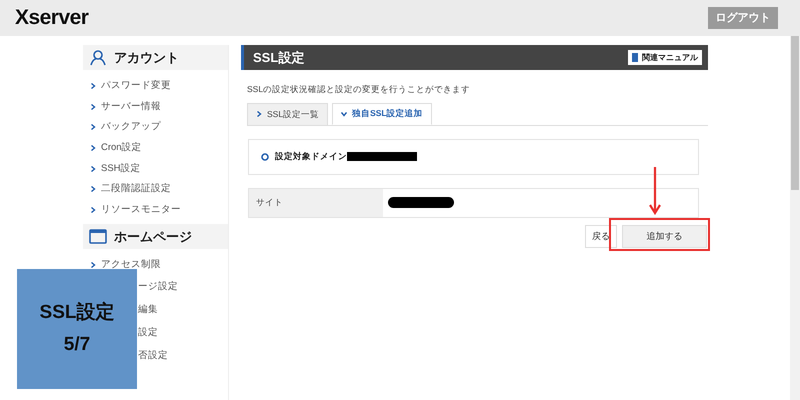 This screenshot has width=800, height=400. What do you see at coordinates (98, 236) in the screenshot?
I see `window-icon` at bounding box center [98, 236].